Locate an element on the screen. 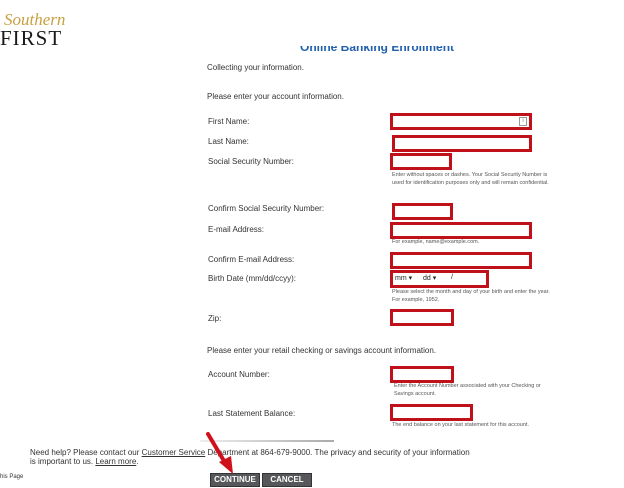 The width and height of the screenshot is (624, 488). cancel-button: CANCEL is located at coordinates (287, 480).